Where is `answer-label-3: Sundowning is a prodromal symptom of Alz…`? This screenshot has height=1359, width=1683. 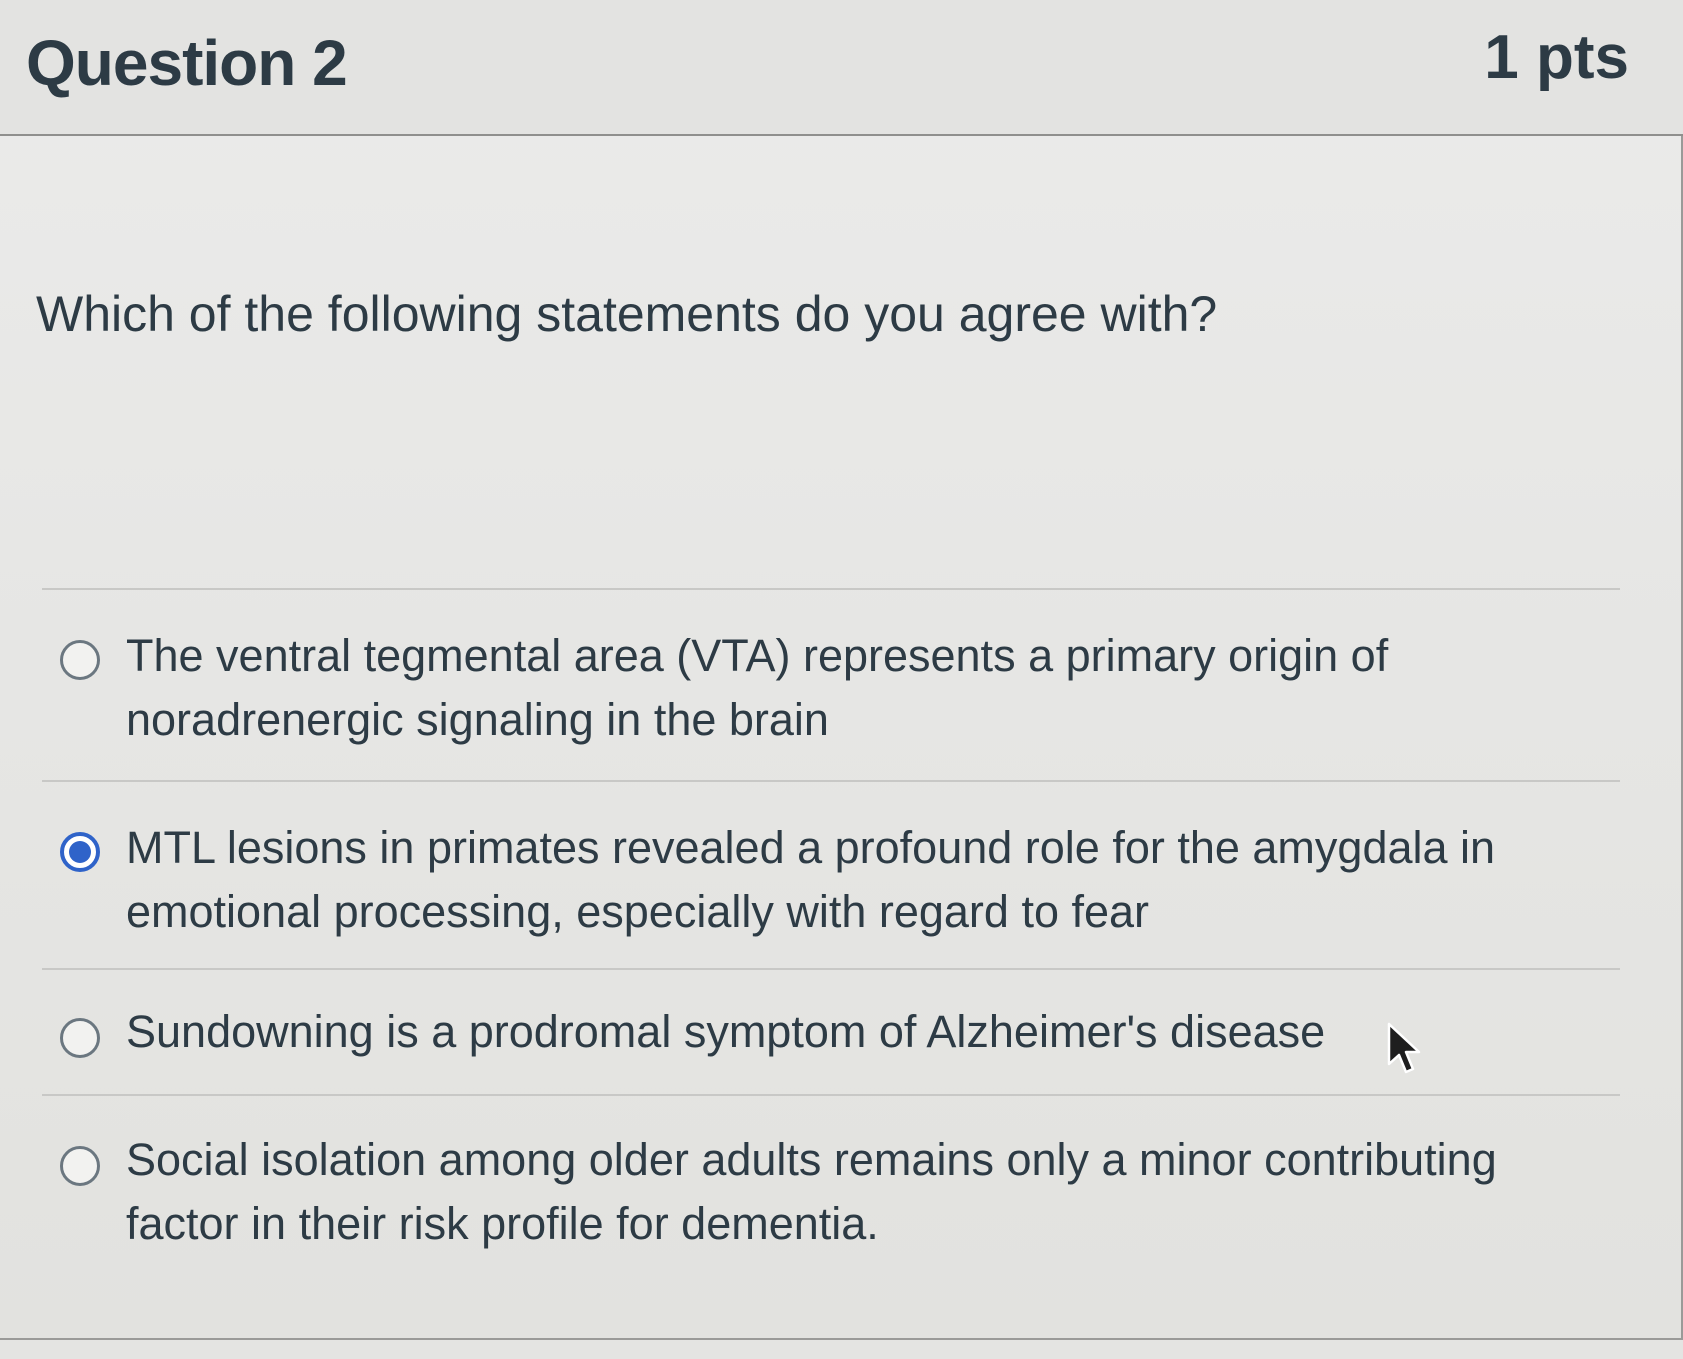
answer-label-3: Sundowning is a prodromal symptom of Alz… is located at coordinates (823, 1032).